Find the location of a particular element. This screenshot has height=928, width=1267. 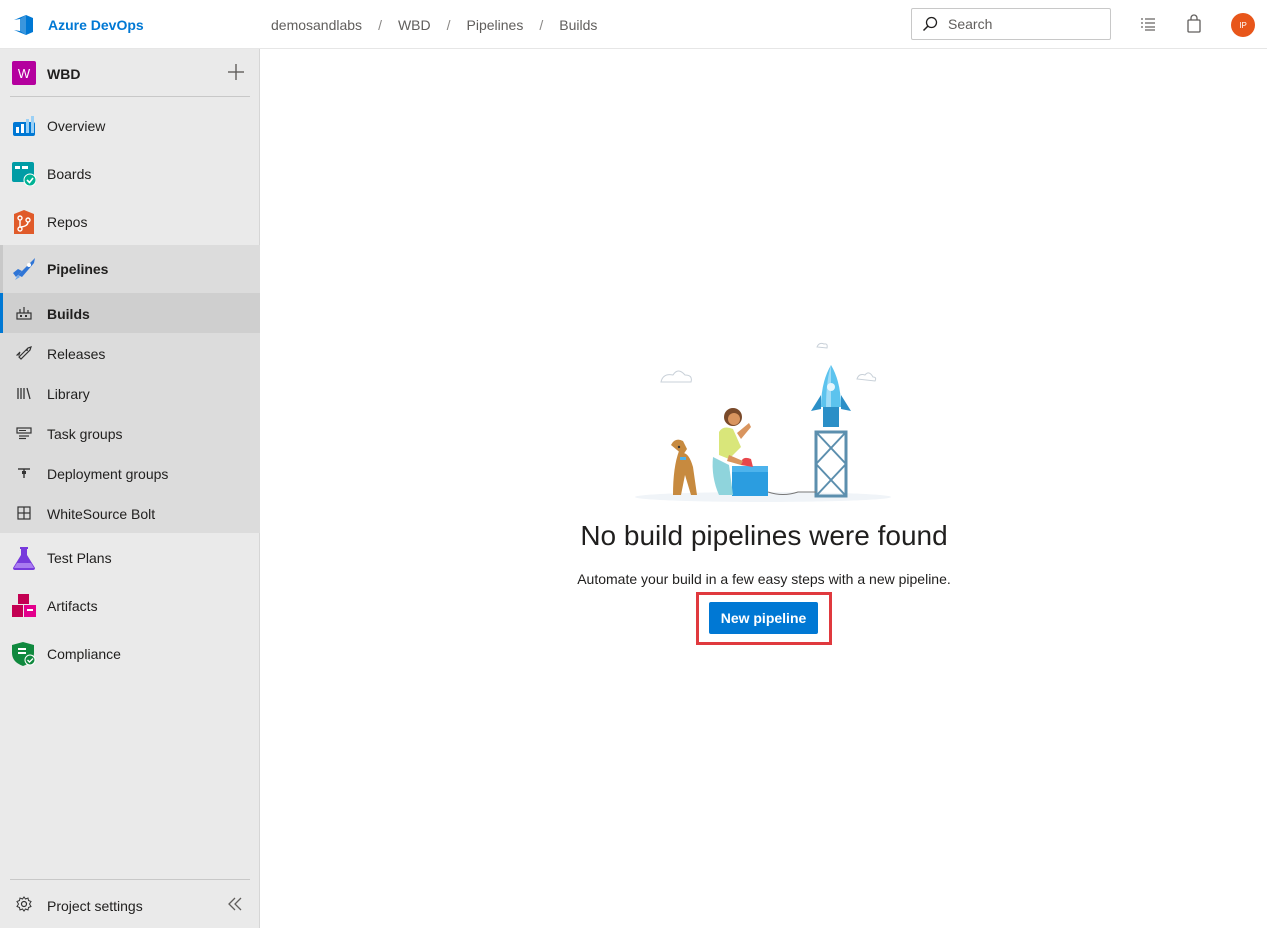

project-settings-label: Project settings is located at coordinates (95, 906).